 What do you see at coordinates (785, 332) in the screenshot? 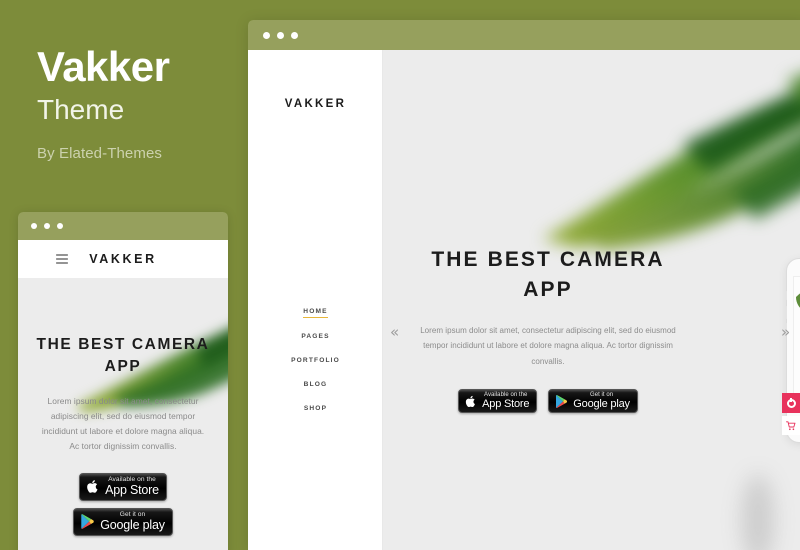
I see `slider-next-arrow: »` at bounding box center [785, 332].